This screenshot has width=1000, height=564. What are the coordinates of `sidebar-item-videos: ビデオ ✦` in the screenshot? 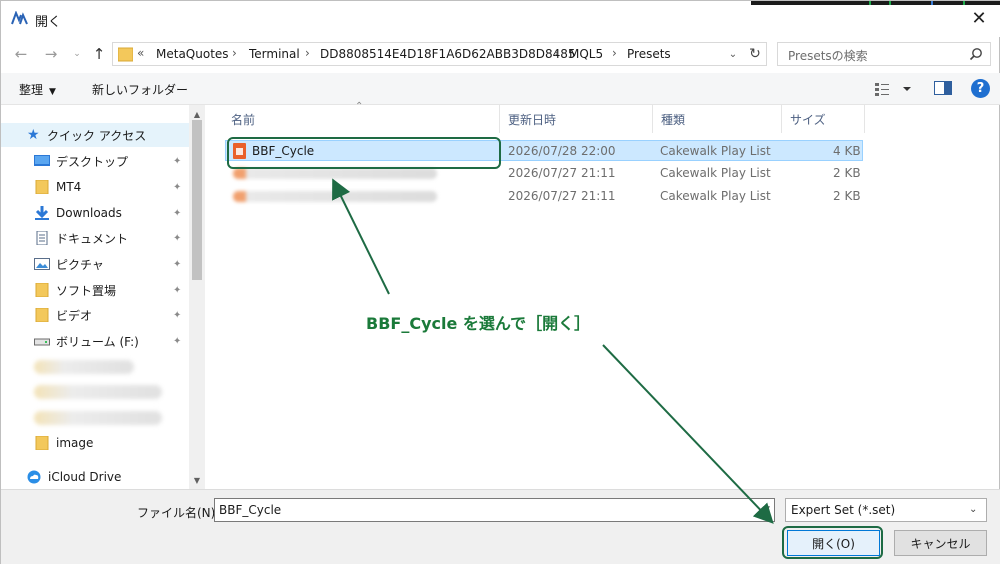 It's located at (95, 315).